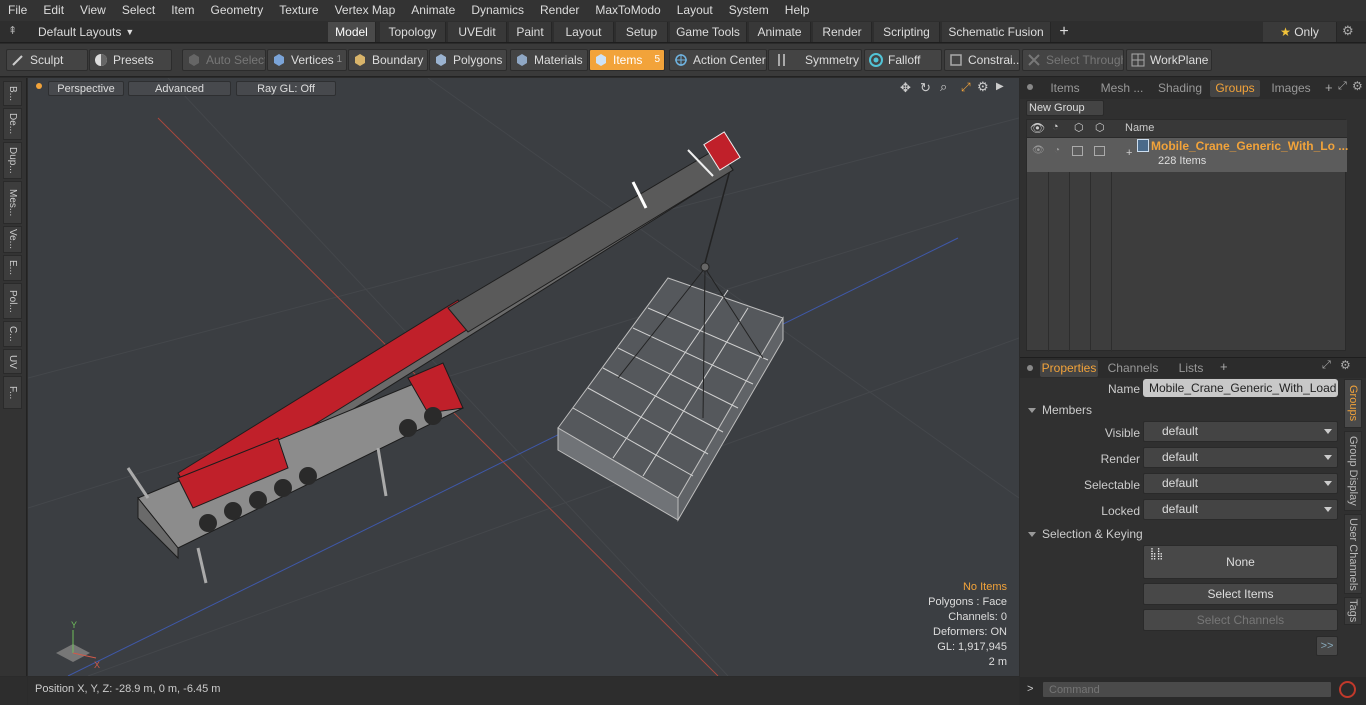  I want to click on select-through-button: Select Through, so click(1073, 60).